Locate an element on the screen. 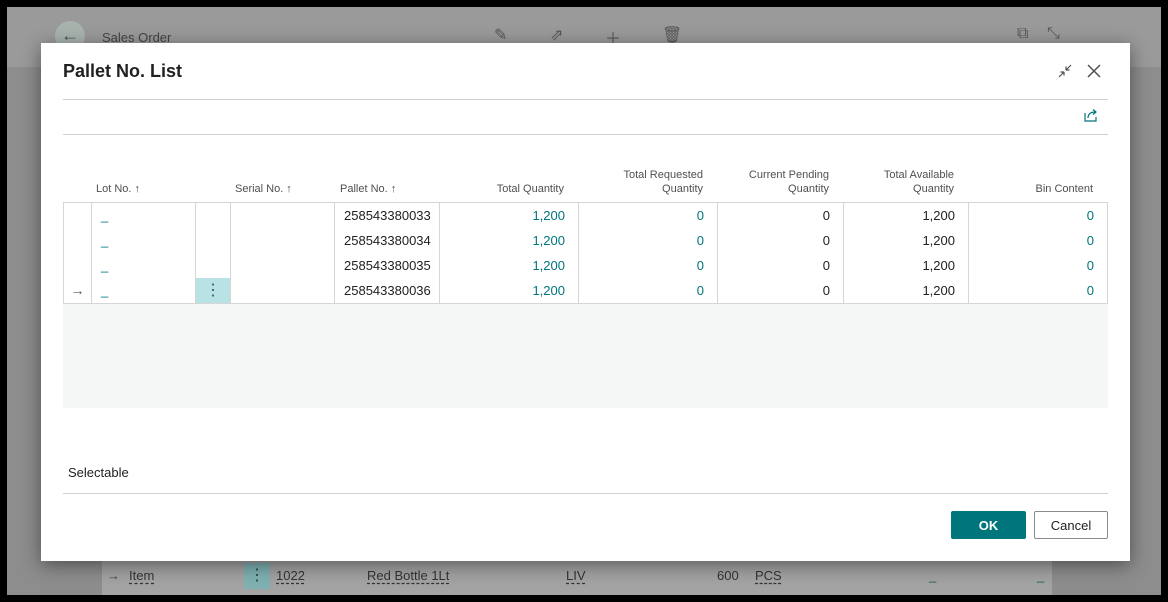  pallet-no-cell: 258543380036 is located at coordinates (387, 290).